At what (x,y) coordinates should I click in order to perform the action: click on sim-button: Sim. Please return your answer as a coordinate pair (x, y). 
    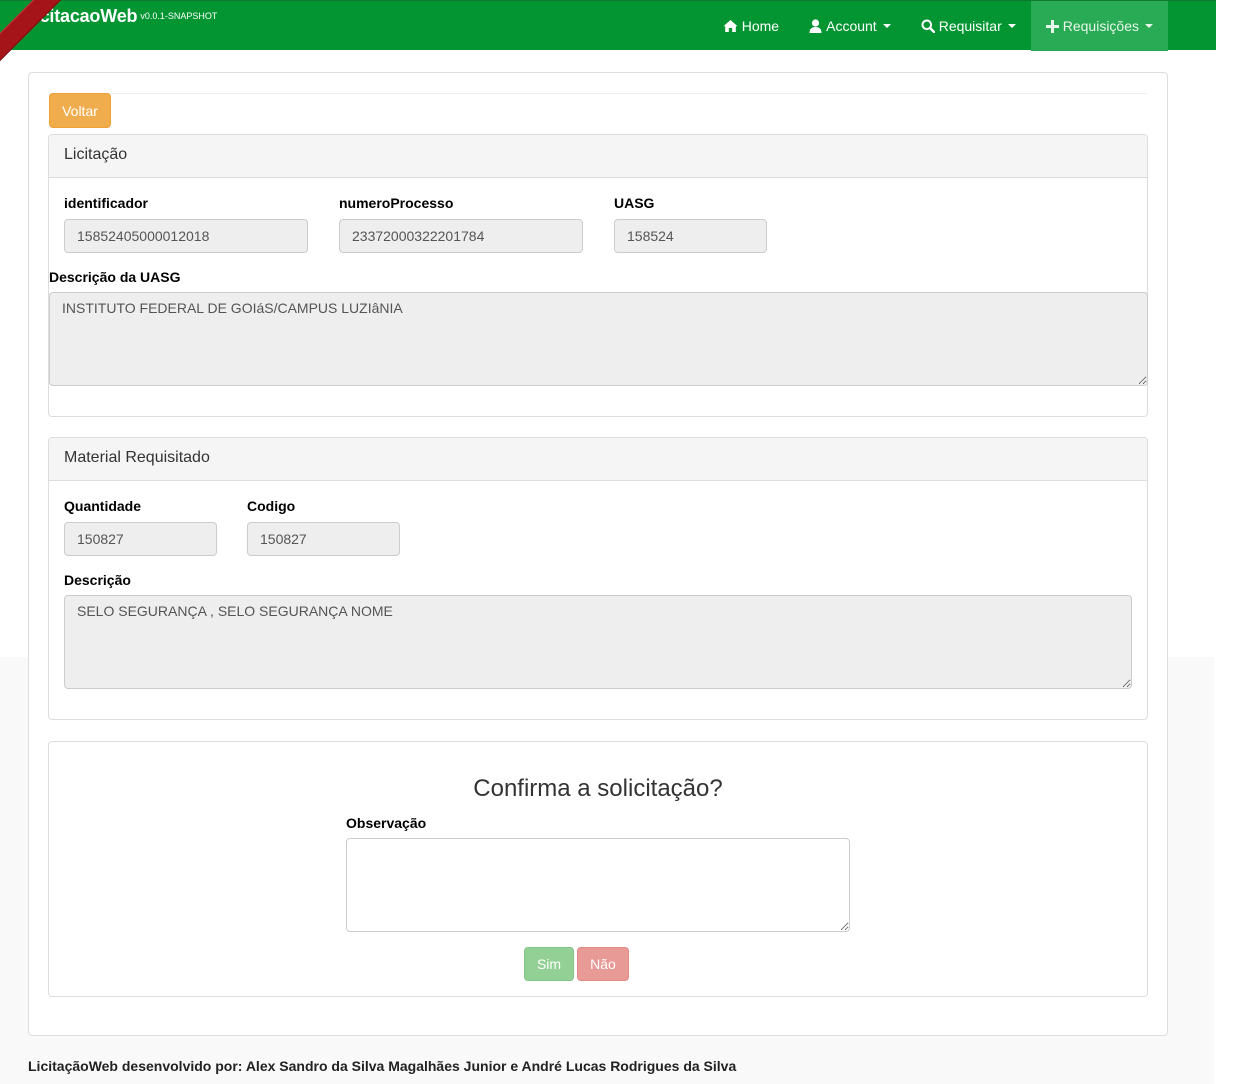
    Looking at the image, I should click on (549, 964).